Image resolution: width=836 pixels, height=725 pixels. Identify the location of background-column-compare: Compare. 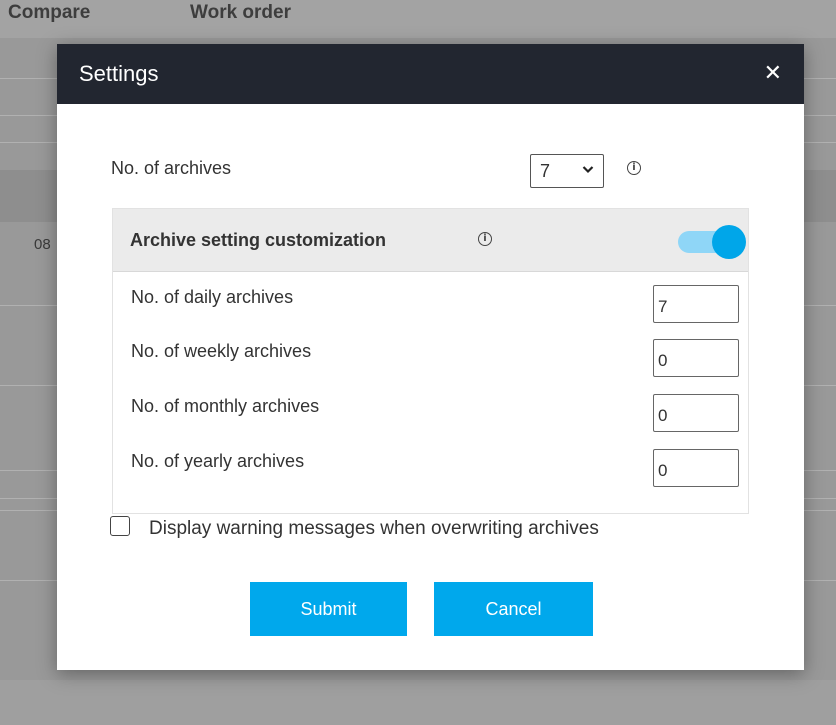
(49, 12).